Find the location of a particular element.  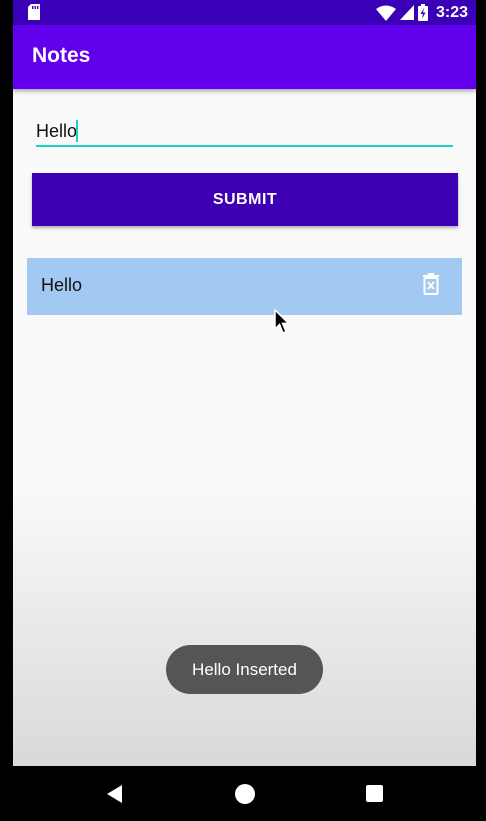

note-text: Hello is located at coordinates (62, 285).